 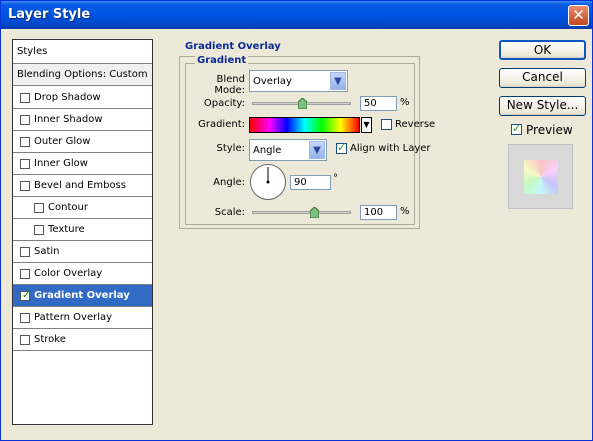 I want to click on angle-input: 90, so click(x=310, y=182).